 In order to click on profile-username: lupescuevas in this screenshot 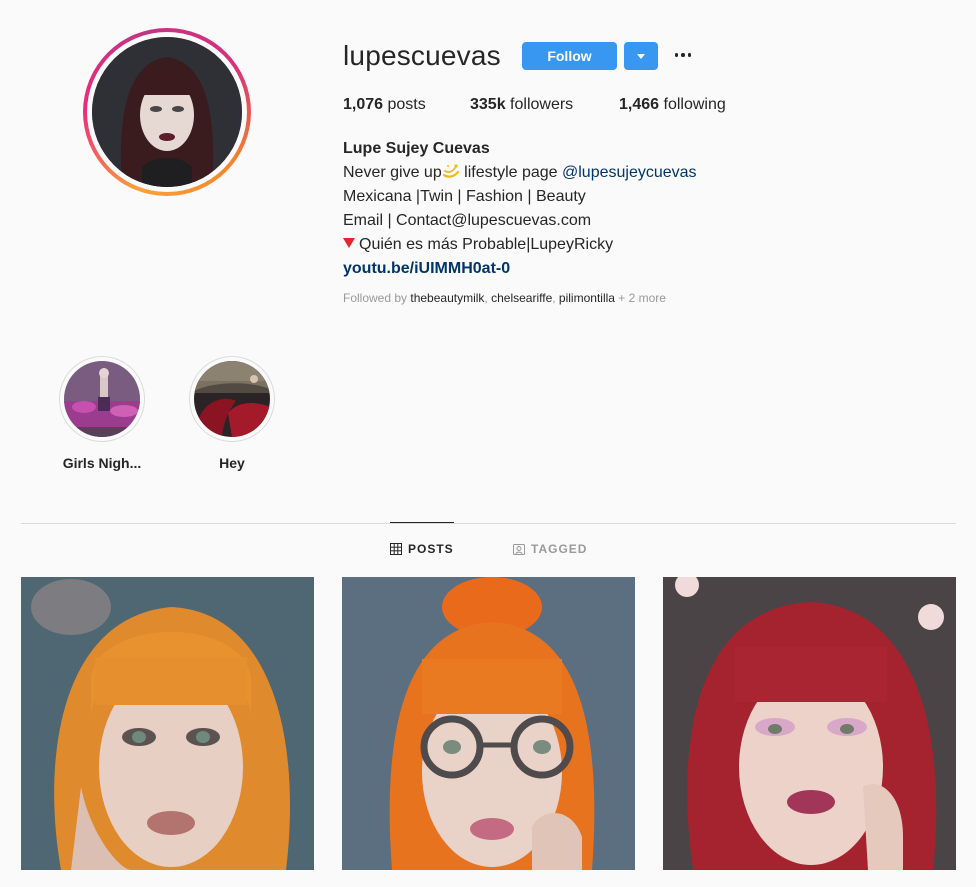, I will do `click(422, 55)`.